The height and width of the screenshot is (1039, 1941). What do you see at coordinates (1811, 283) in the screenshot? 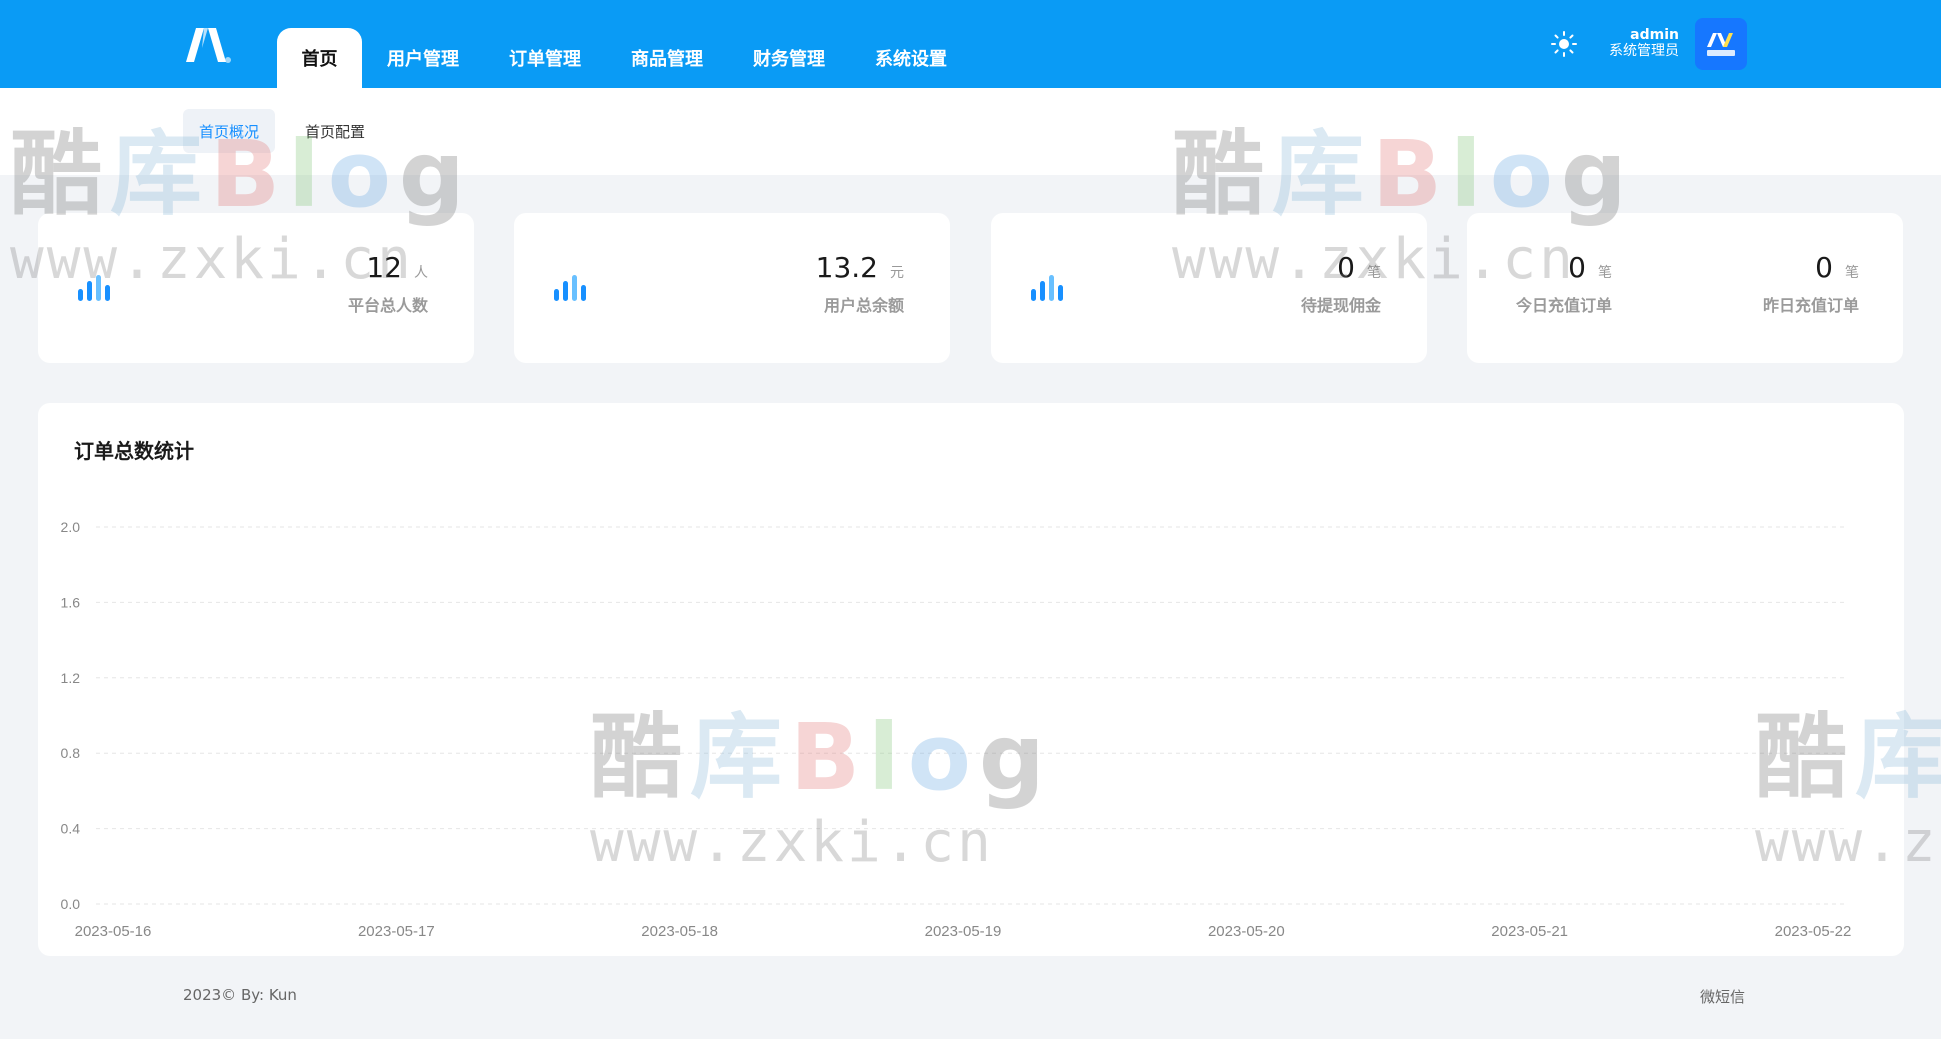
I see `stat-yesterday-recharge: 0笔 昨日充值订单` at bounding box center [1811, 283].